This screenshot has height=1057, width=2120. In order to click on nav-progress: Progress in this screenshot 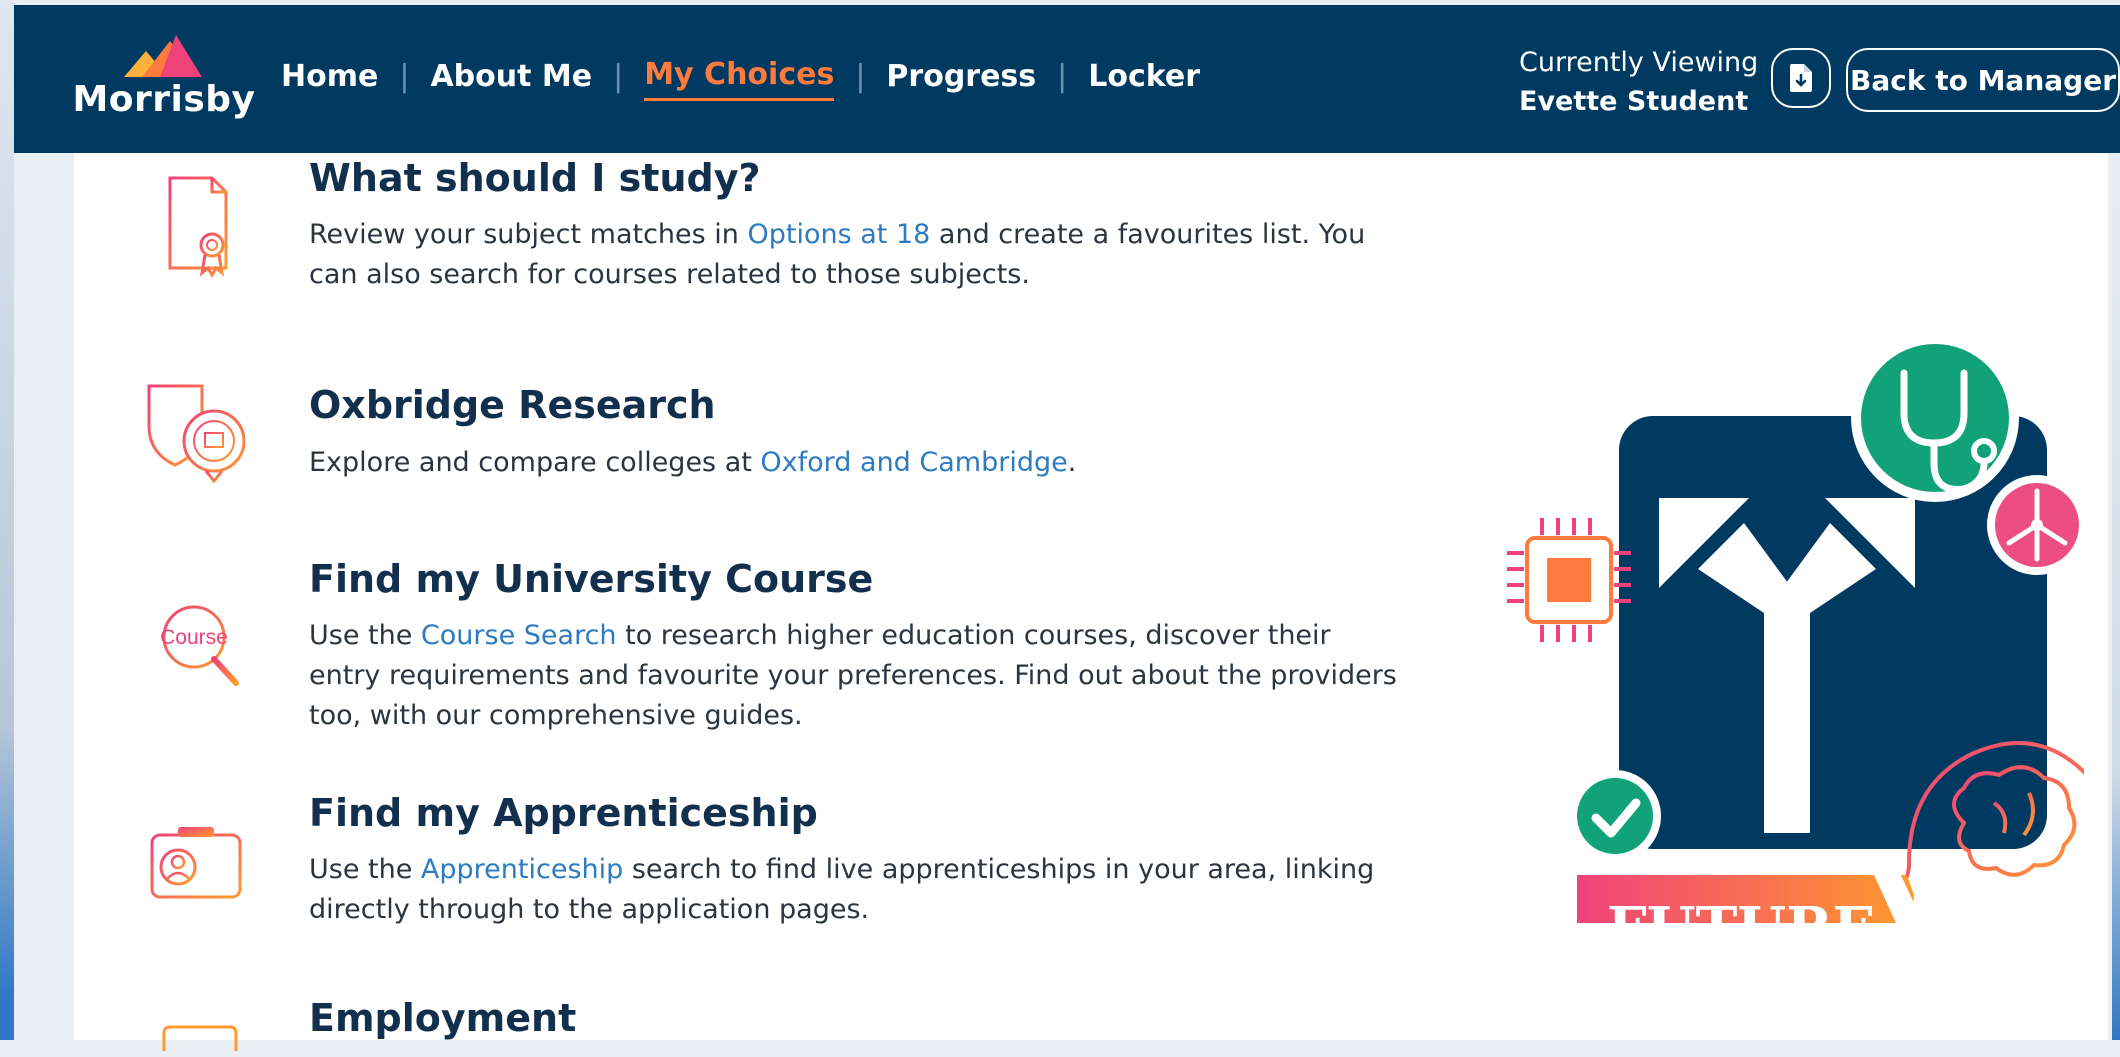, I will do `click(961, 79)`.